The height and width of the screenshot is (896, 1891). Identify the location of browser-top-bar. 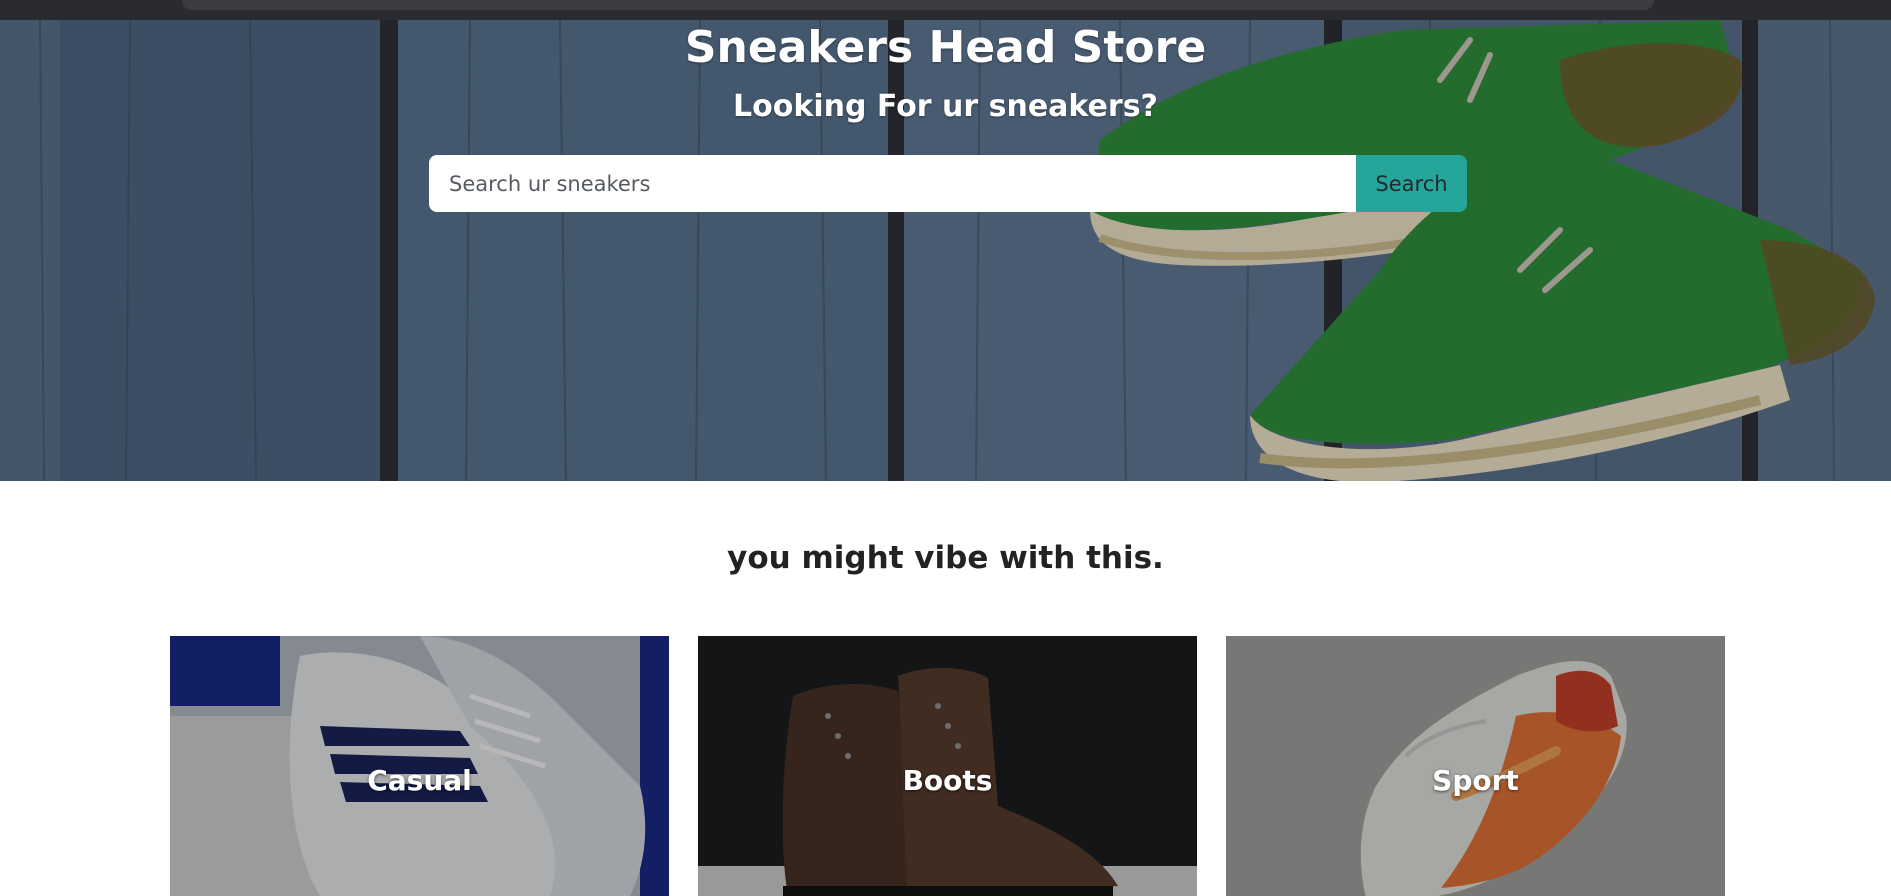
(945, 10).